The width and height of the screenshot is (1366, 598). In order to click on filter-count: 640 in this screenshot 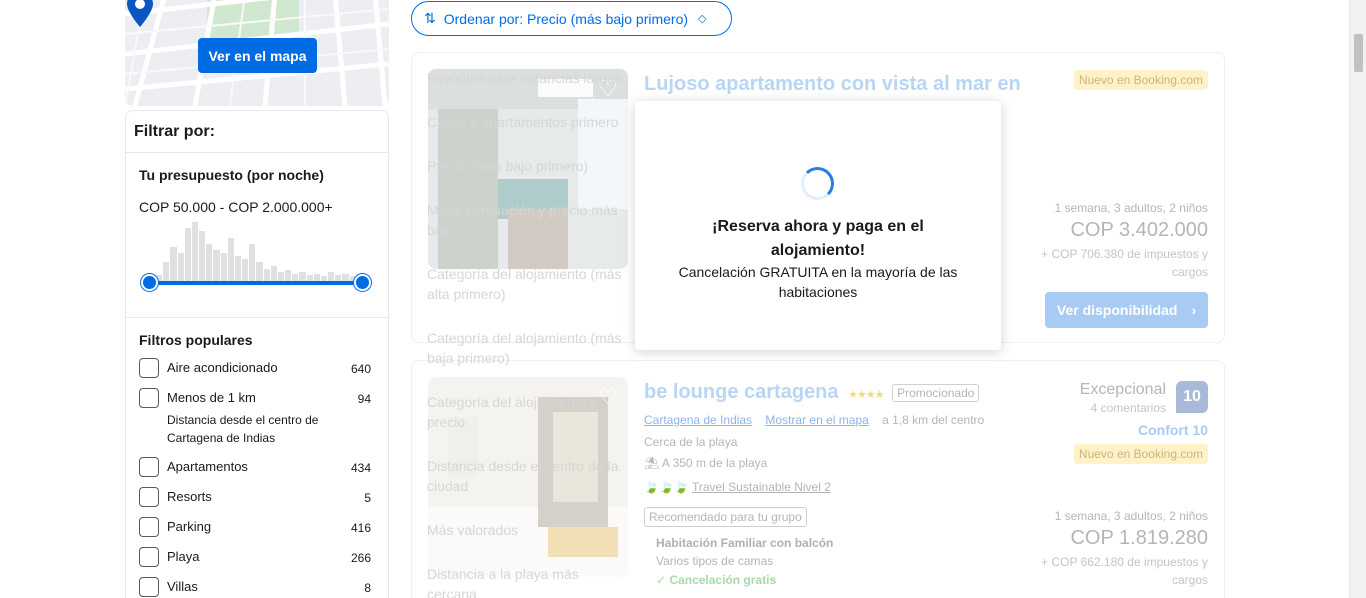, I will do `click(360, 369)`.